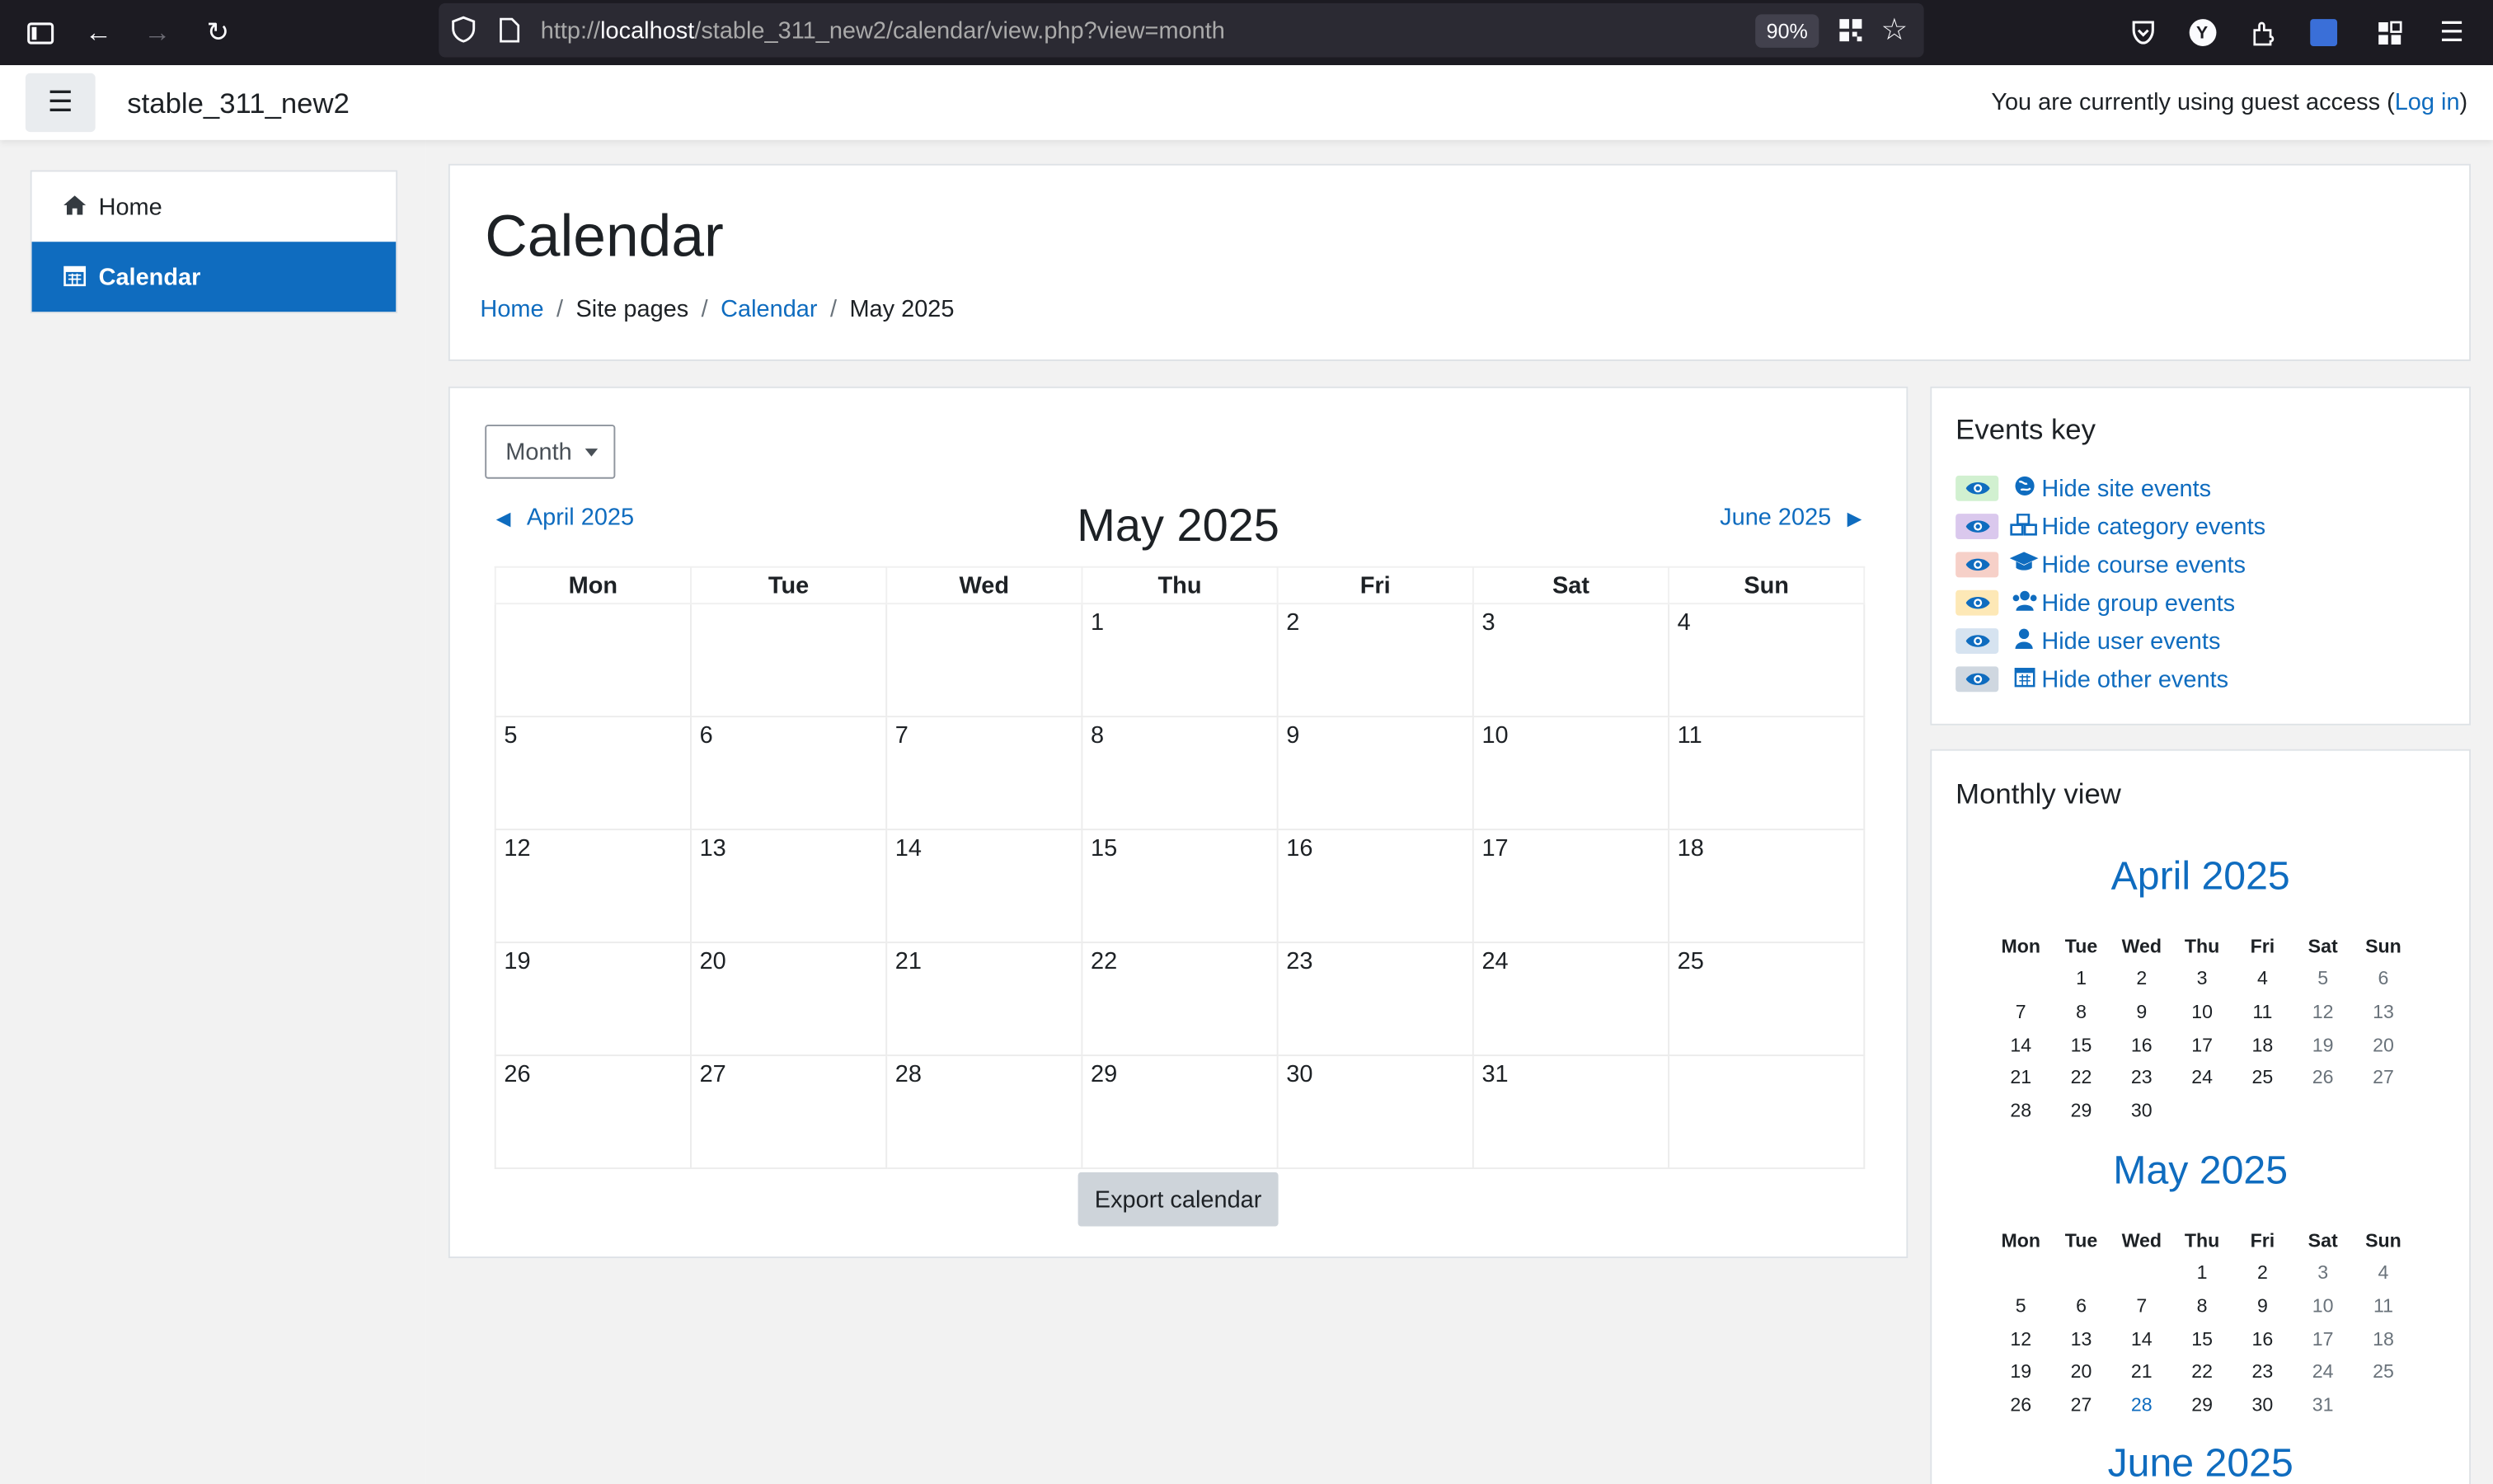  What do you see at coordinates (984, 999) in the screenshot?
I see `day-cell: 21` at bounding box center [984, 999].